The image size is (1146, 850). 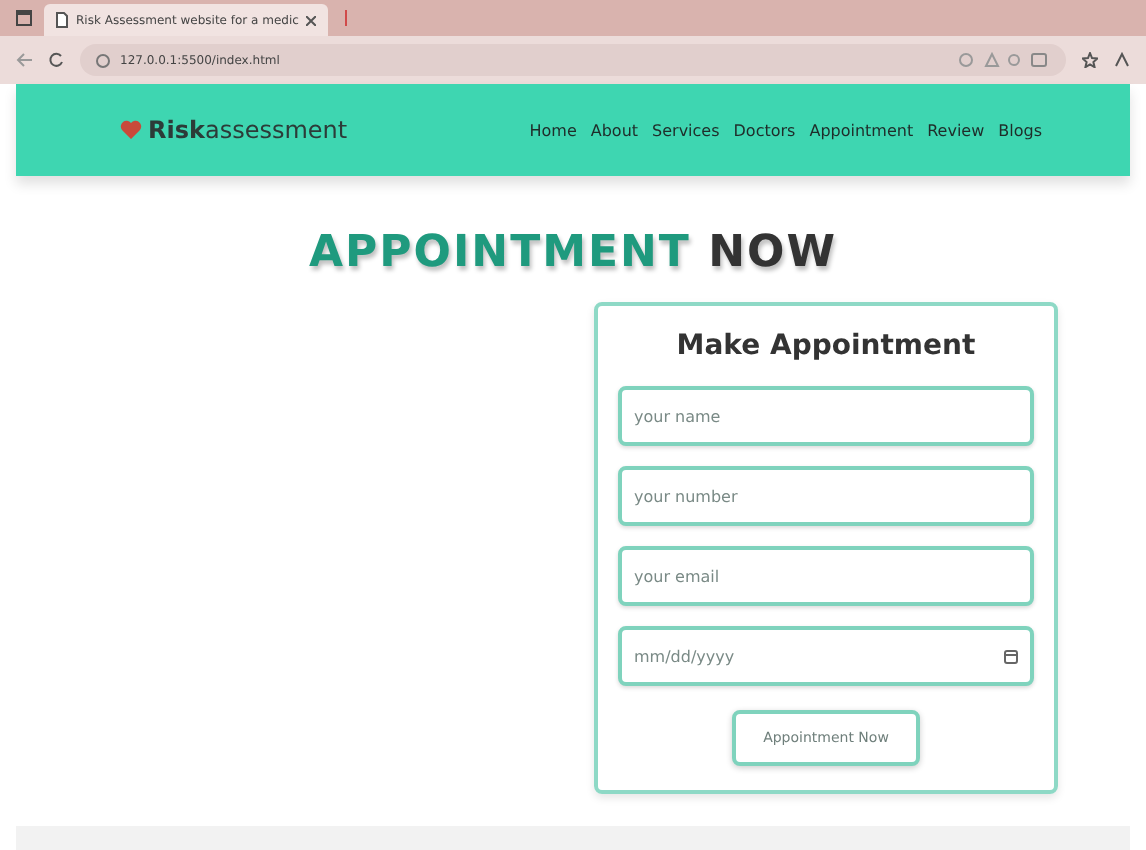 What do you see at coordinates (1011, 656) in the screenshot?
I see `calendar-icon` at bounding box center [1011, 656].